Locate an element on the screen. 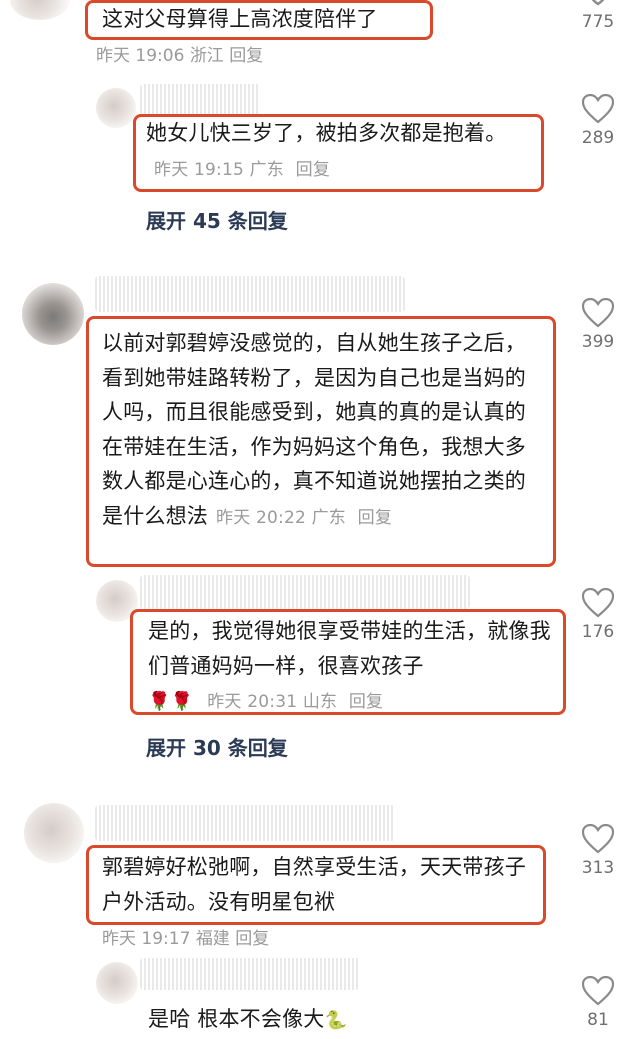  comment-location: 浙江 is located at coordinates (206, 56).